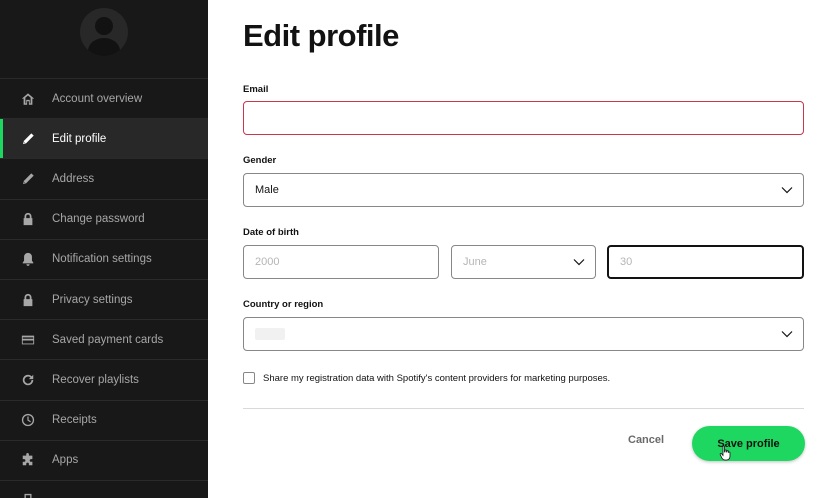 Image resolution: width=839 pixels, height=498 pixels. I want to click on country-value-redacted, so click(270, 334).